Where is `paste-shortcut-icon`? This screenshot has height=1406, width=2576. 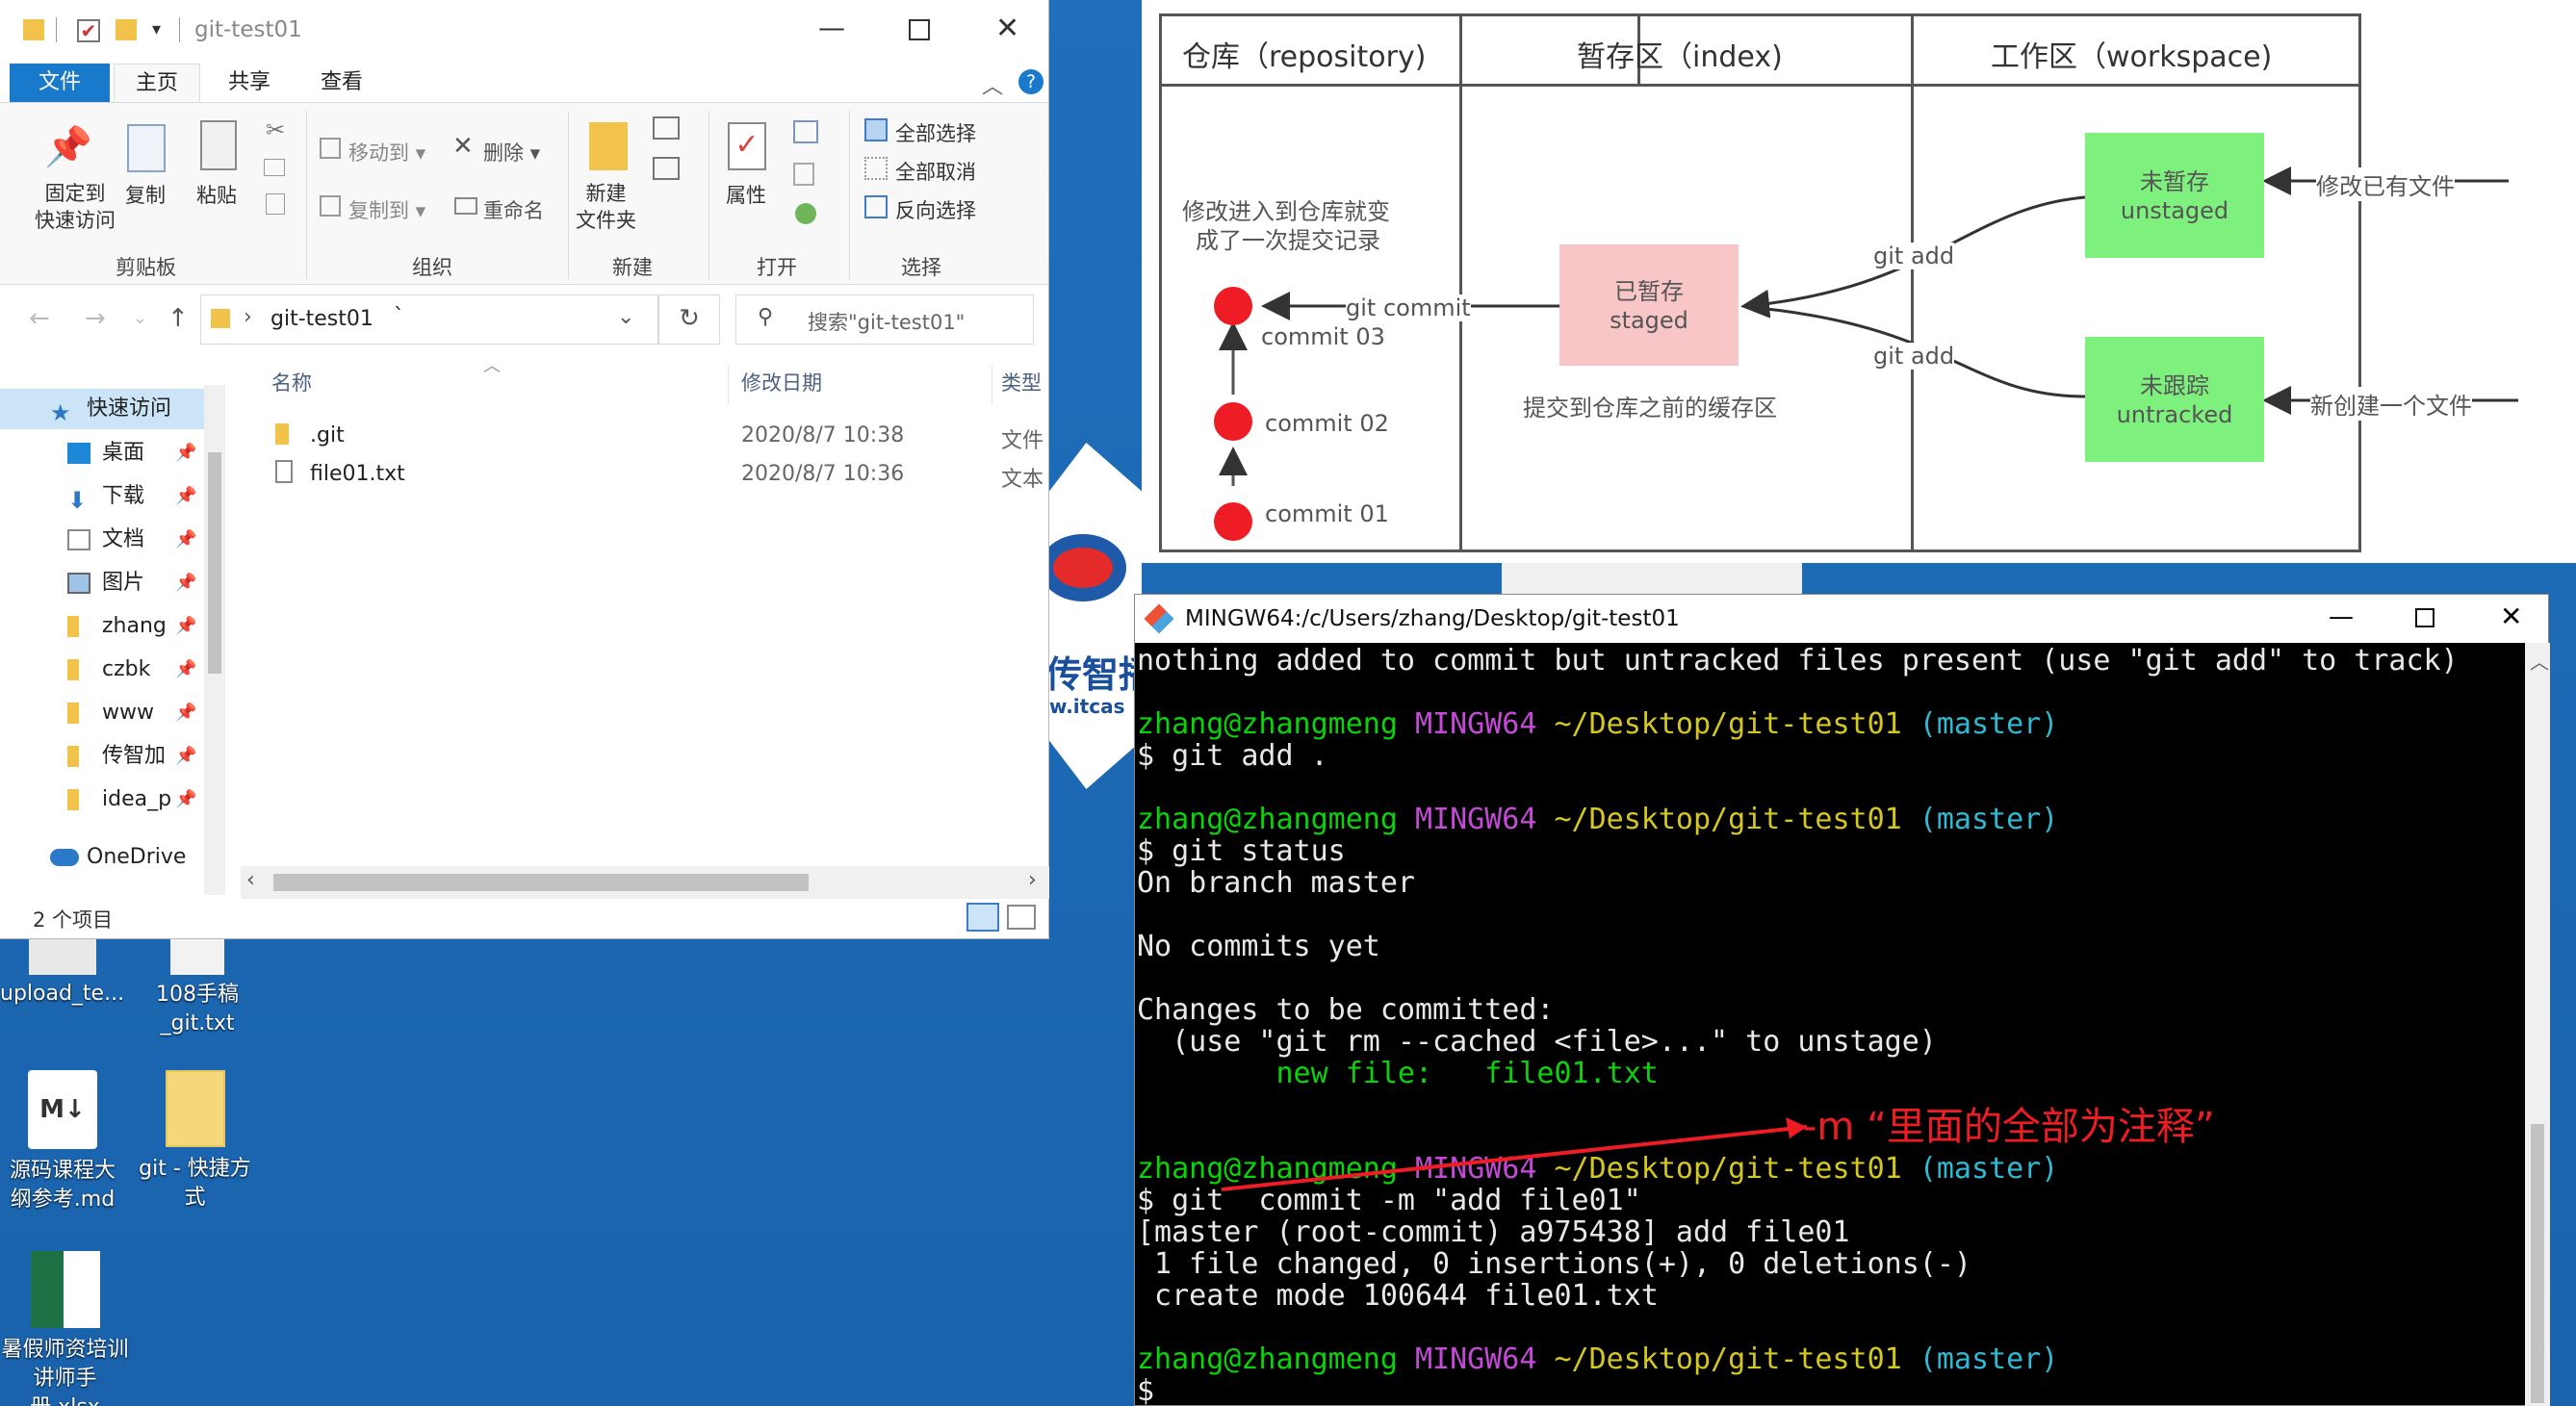 paste-shortcut-icon is located at coordinates (275, 204).